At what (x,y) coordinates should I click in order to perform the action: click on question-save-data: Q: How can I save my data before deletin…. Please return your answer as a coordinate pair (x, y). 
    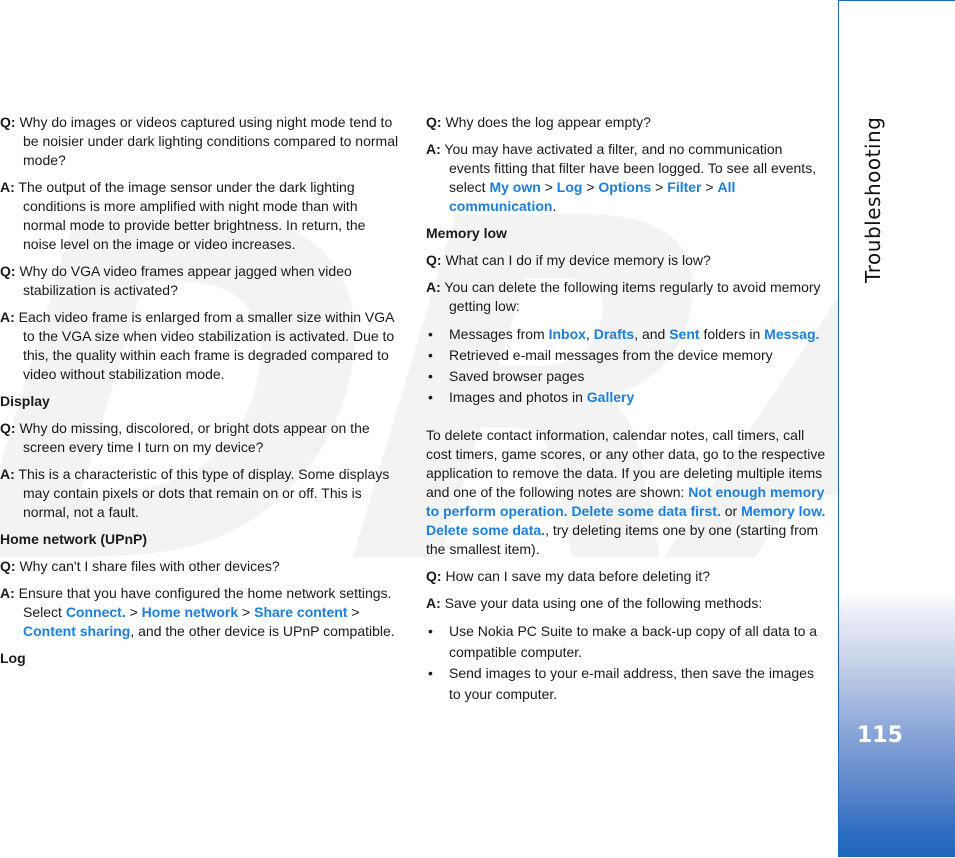
    Looking at the image, I should click on (626, 576).